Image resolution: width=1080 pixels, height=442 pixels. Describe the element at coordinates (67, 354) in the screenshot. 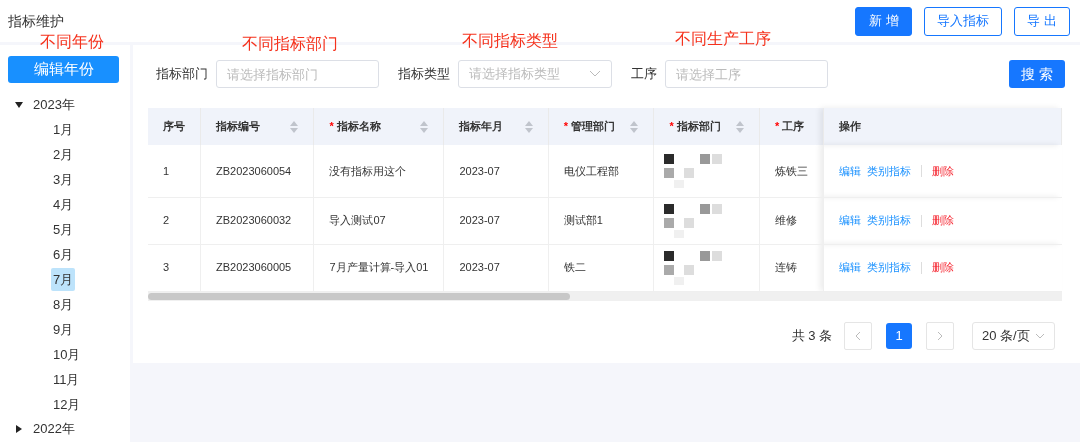

I see `tree-month: 10月` at that location.